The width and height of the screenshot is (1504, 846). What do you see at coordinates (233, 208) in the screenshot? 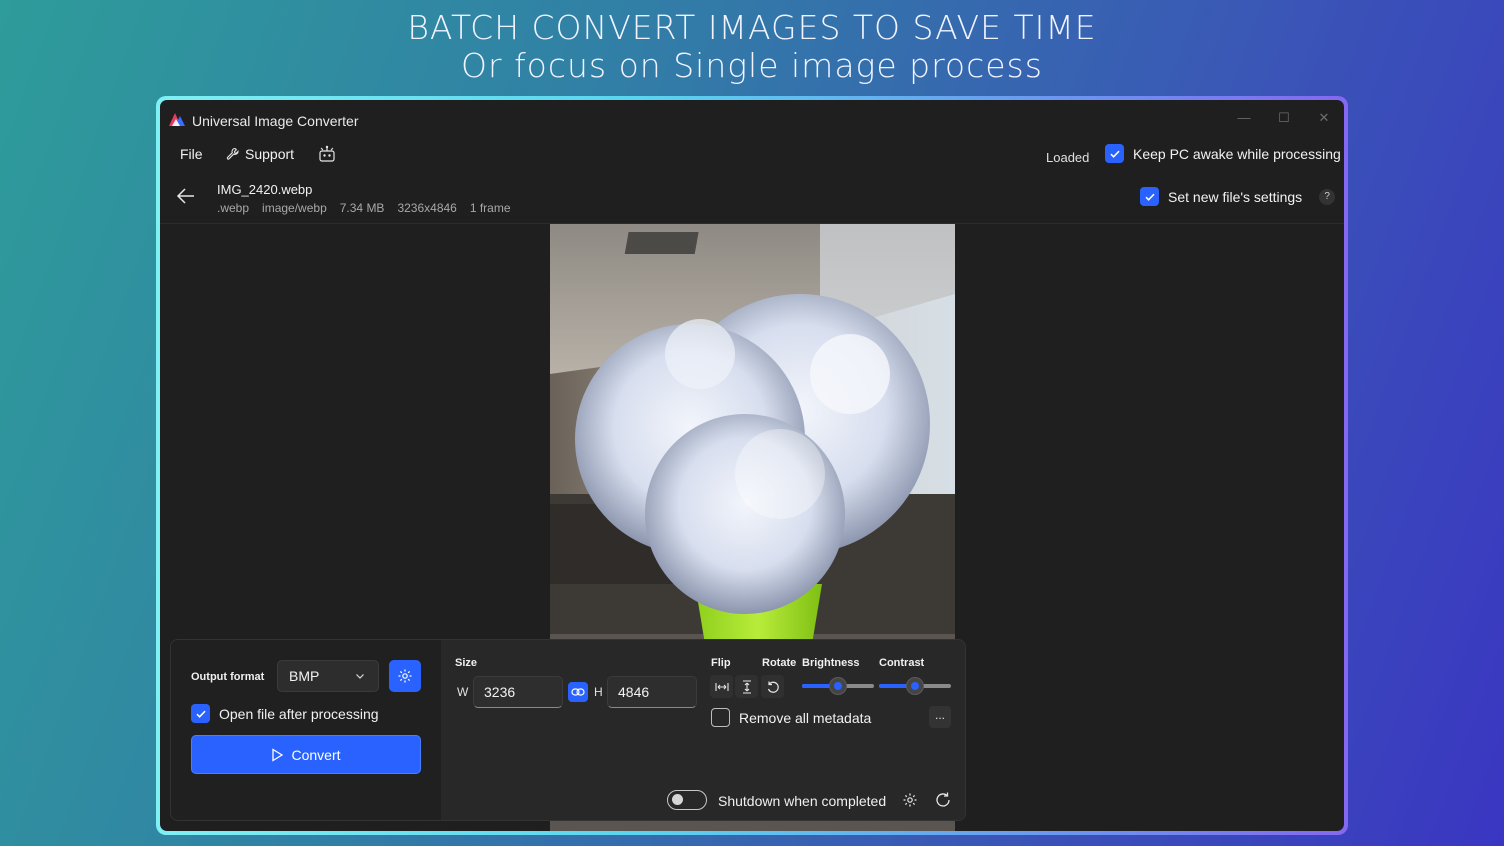
I see `file-extension: .webp` at bounding box center [233, 208].